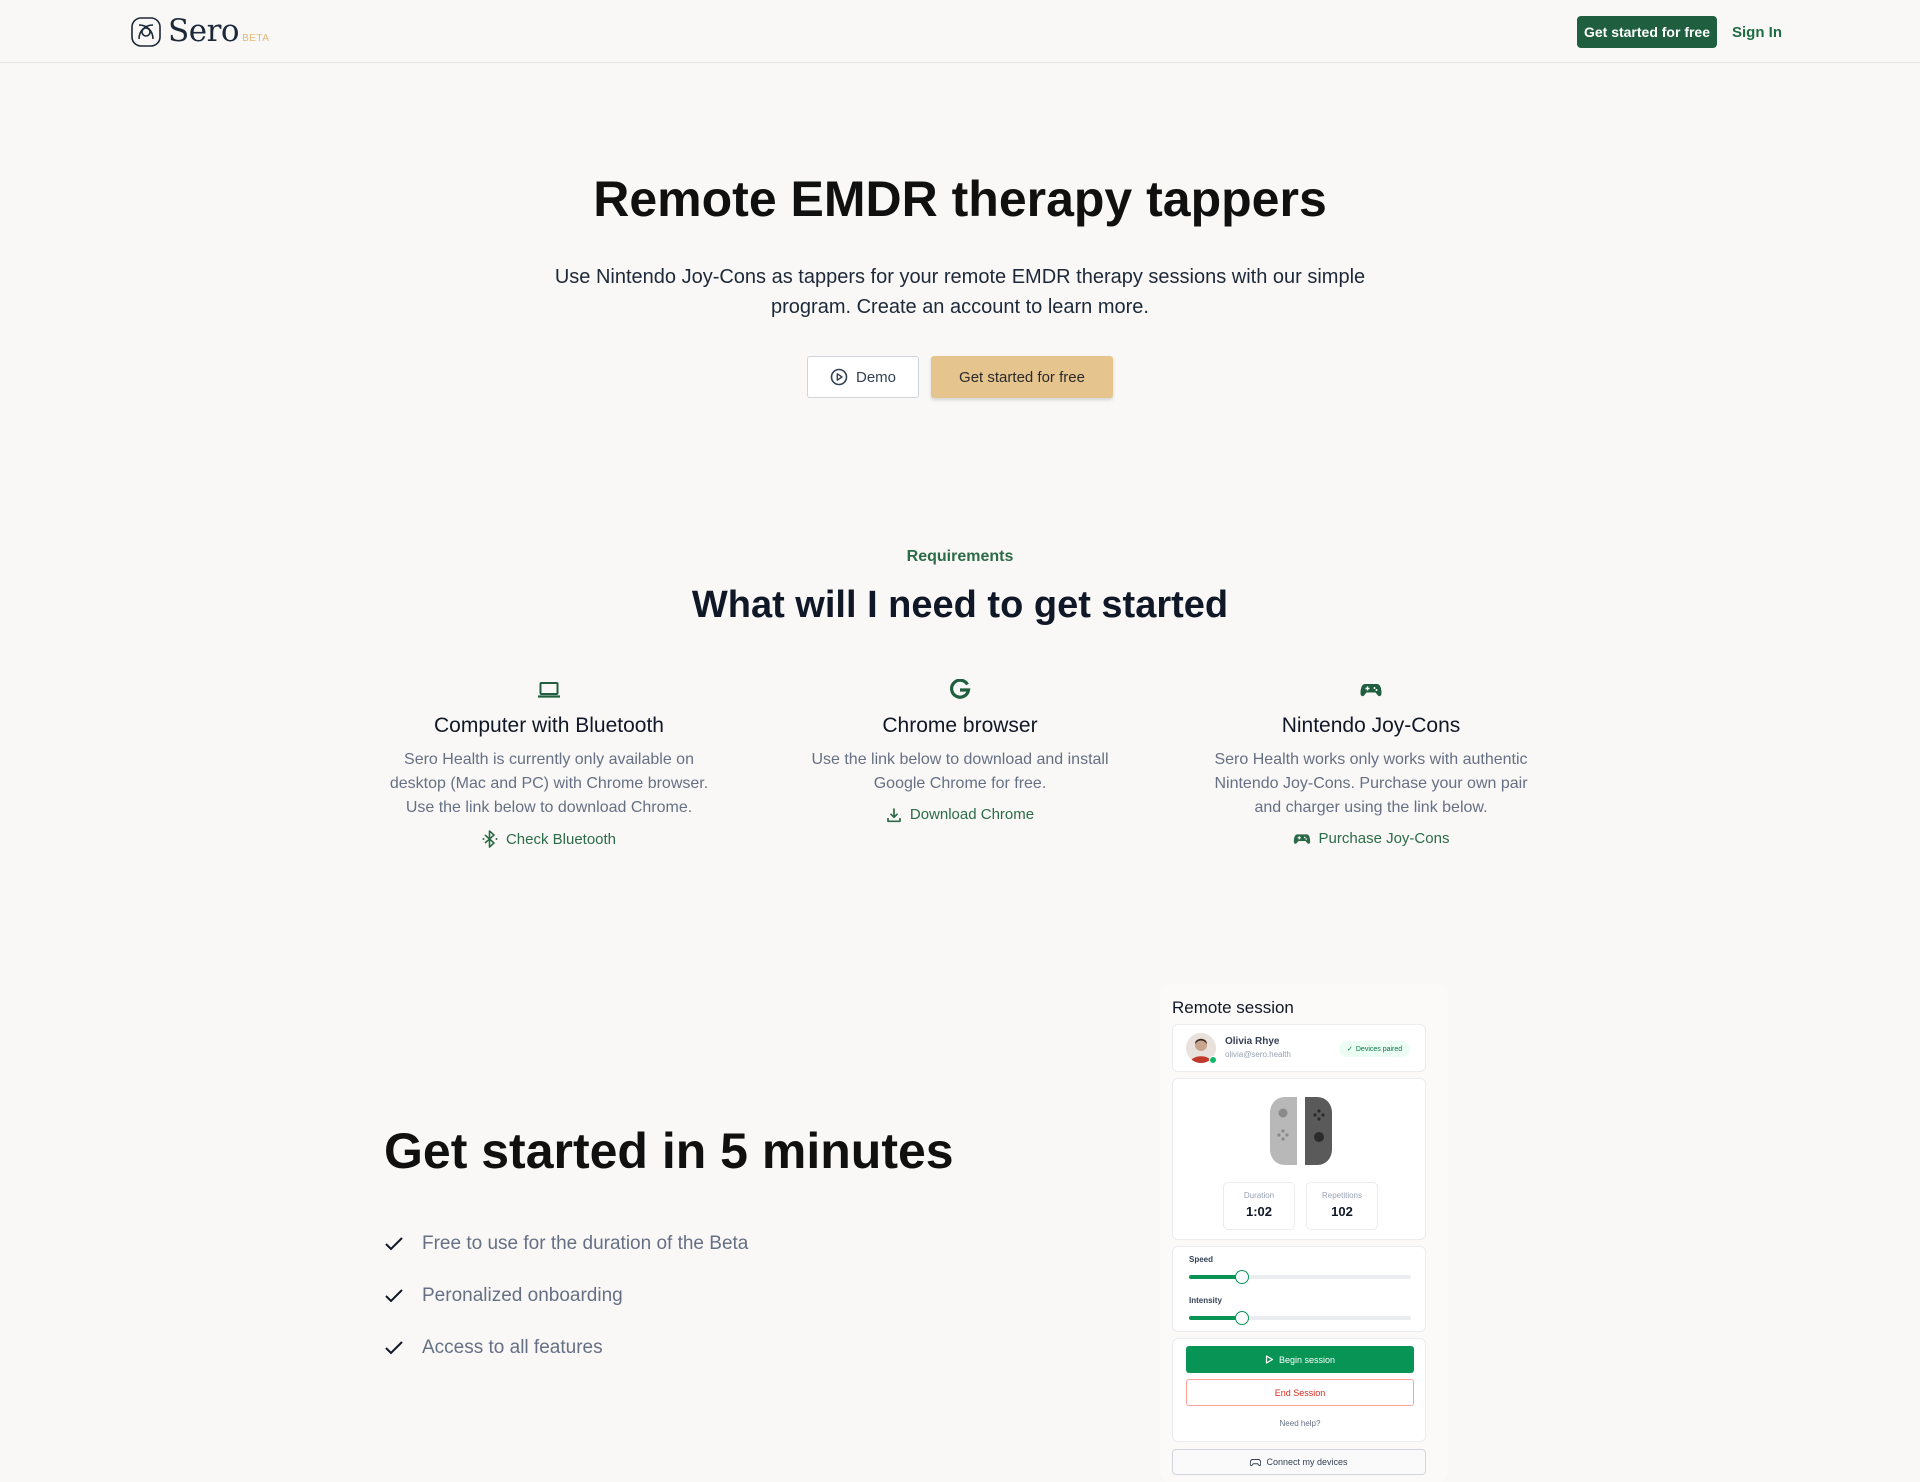 The image size is (1920, 1482). I want to click on demo-button: Demo, so click(863, 377).